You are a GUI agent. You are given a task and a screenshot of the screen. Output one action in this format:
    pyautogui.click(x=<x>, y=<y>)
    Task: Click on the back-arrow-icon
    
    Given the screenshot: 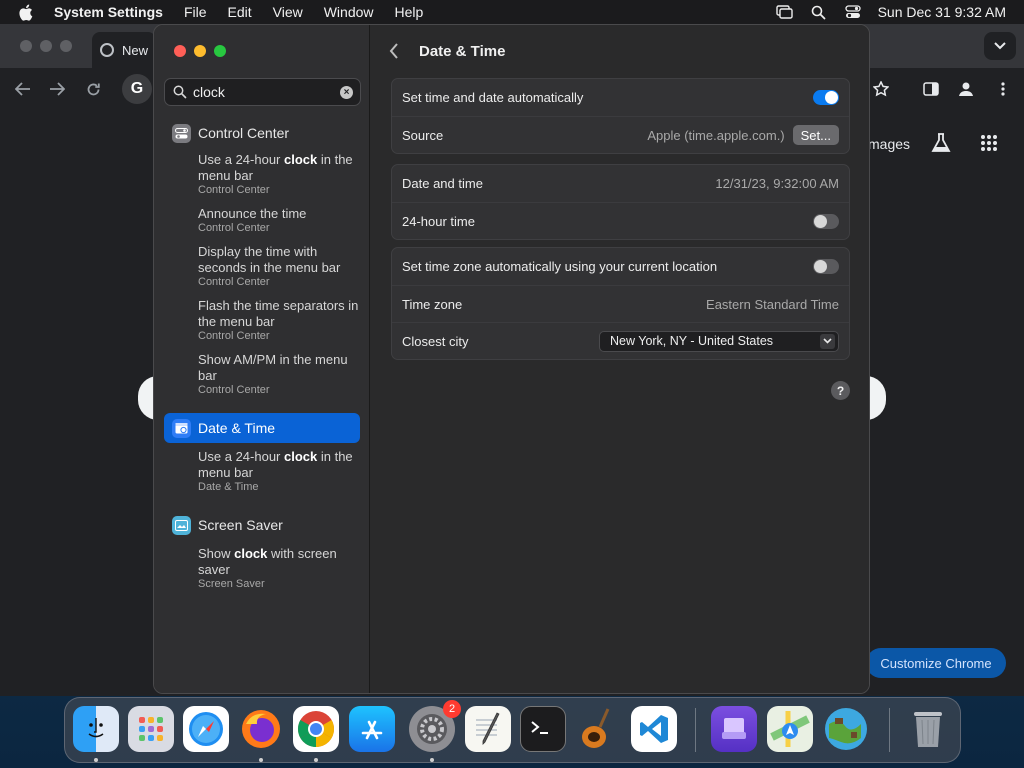 What is the action you would take?
    pyautogui.click(x=23, y=89)
    